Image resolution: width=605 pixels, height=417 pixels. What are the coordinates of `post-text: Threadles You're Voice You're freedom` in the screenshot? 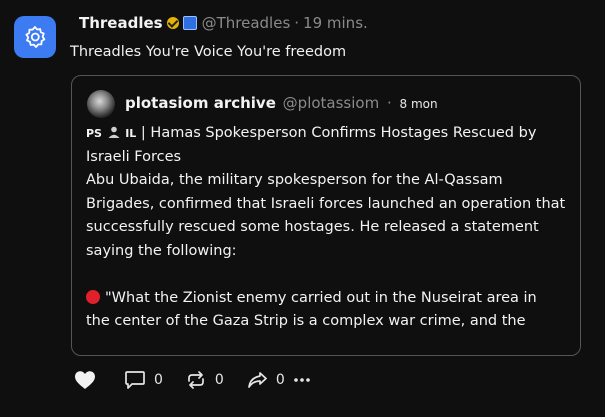 It's located at (208, 52).